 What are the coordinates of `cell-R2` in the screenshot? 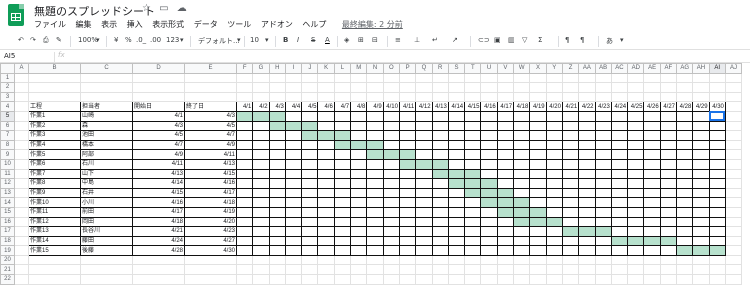 It's located at (440, 87).